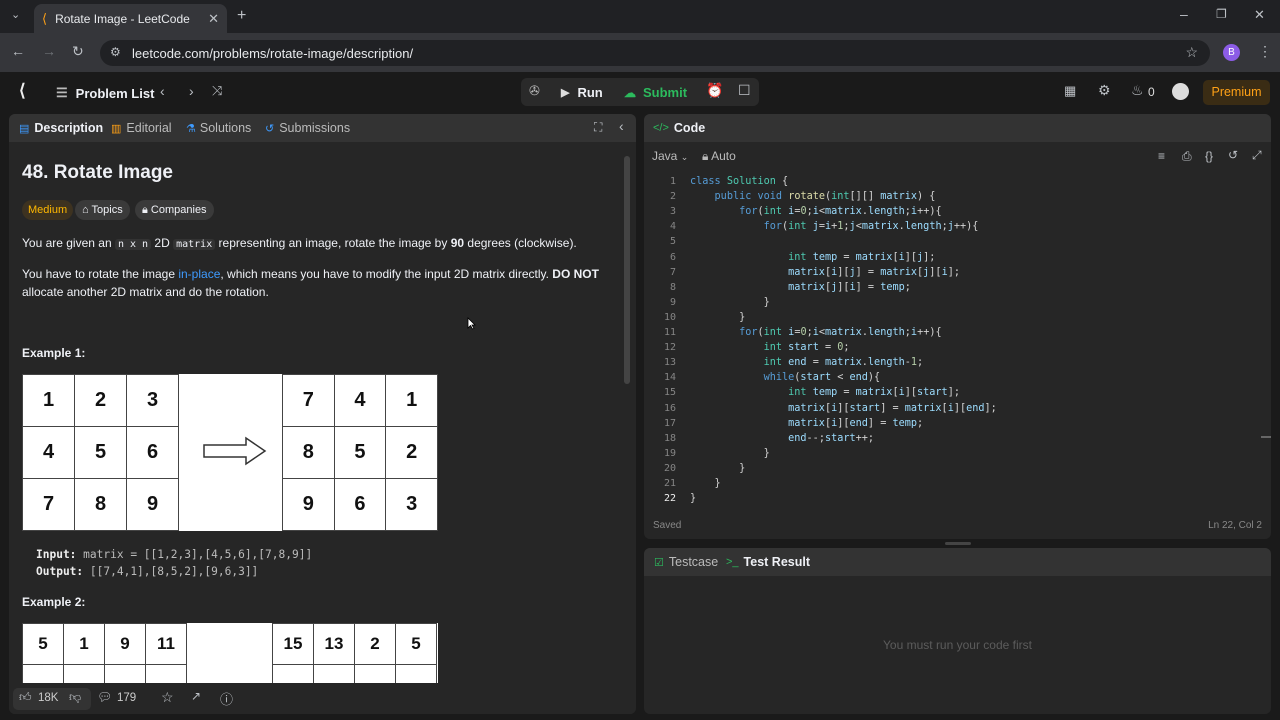 The image size is (1280, 720). I want to click on maximize-icon: ❐, so click(1221, 14).